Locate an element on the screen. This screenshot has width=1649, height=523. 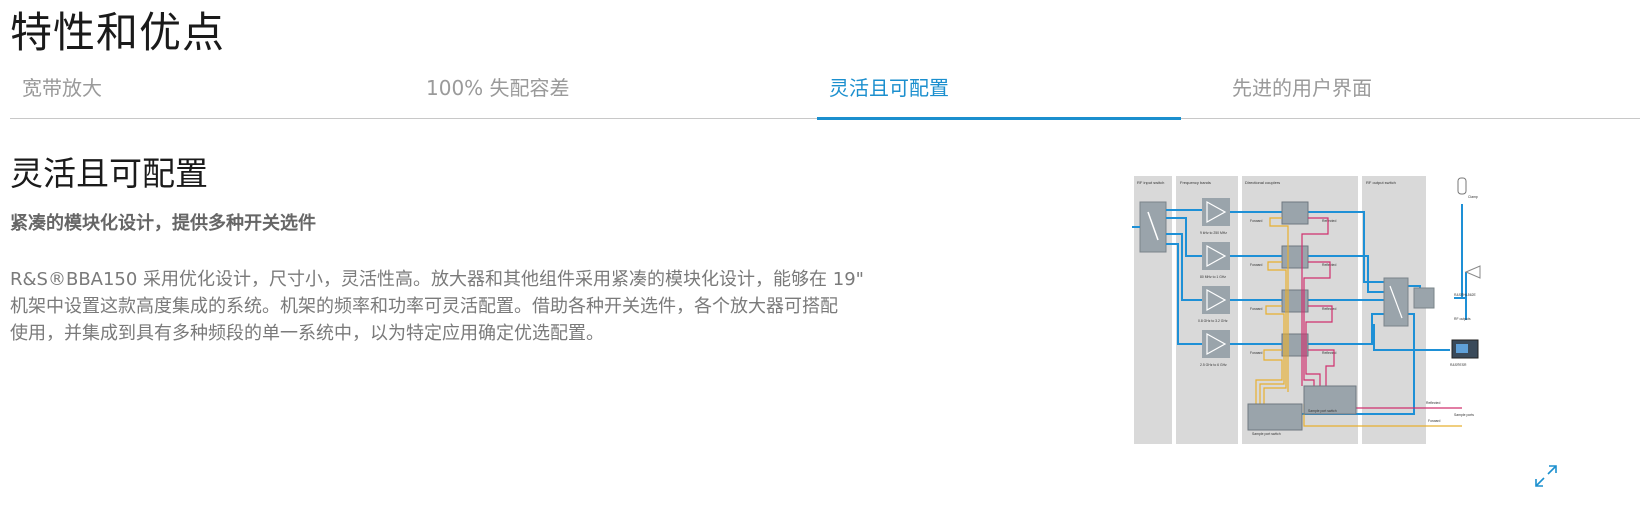
sample-port-switch-forward is located at coordinates (1275, 417).